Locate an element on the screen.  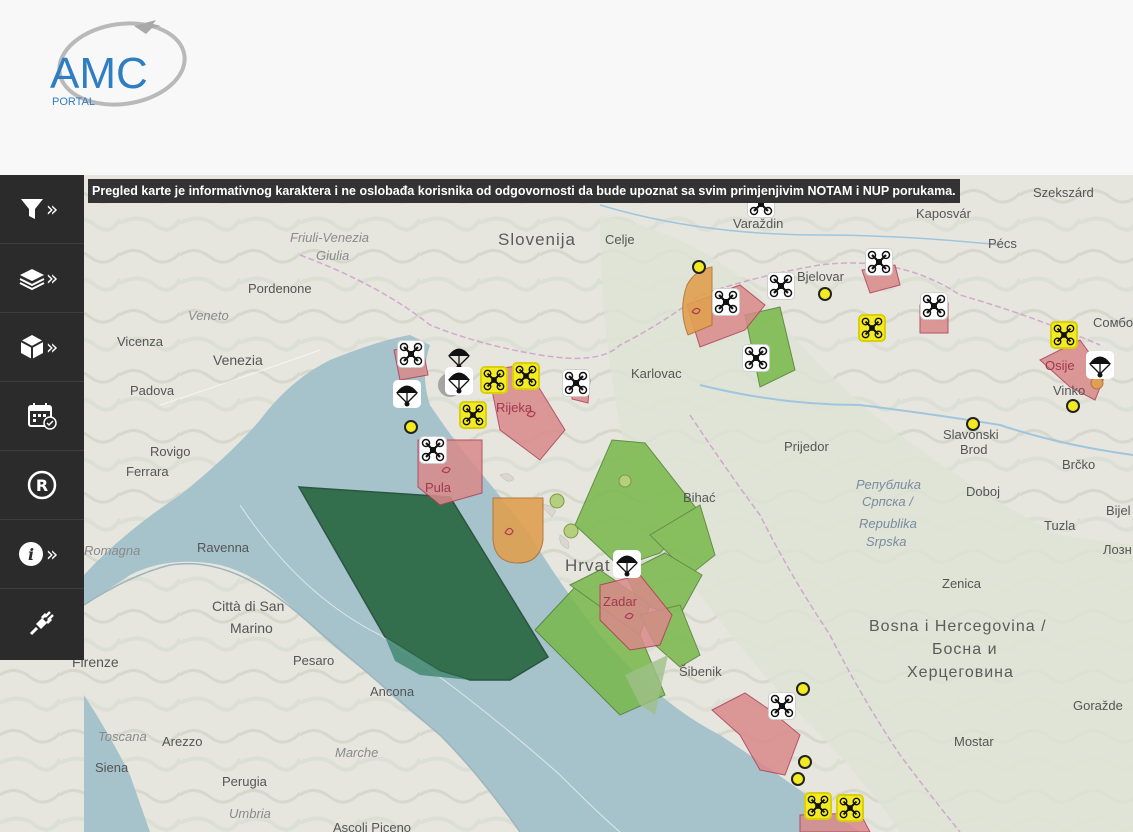
place-label: Rovigo is located at coordinates (170, 451).